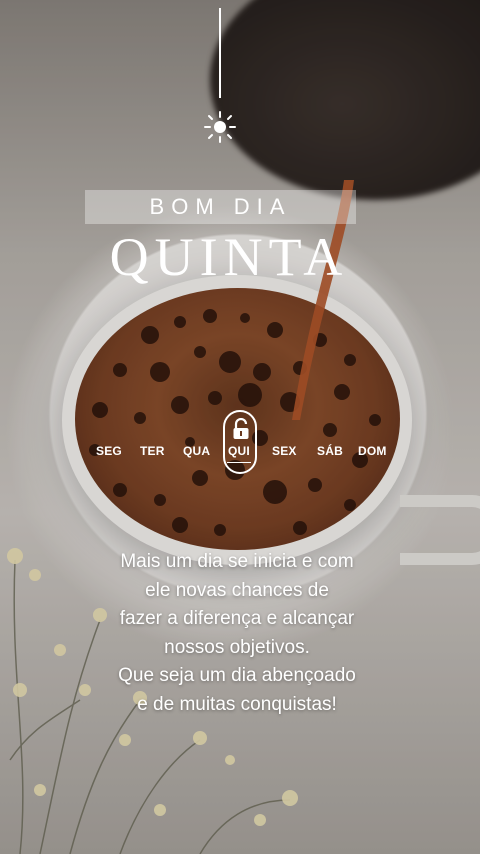  What do you see at coordinates (229, 257) in the screenshot?
I see `day-title: QUINTA` at bounding box center [229, 257].